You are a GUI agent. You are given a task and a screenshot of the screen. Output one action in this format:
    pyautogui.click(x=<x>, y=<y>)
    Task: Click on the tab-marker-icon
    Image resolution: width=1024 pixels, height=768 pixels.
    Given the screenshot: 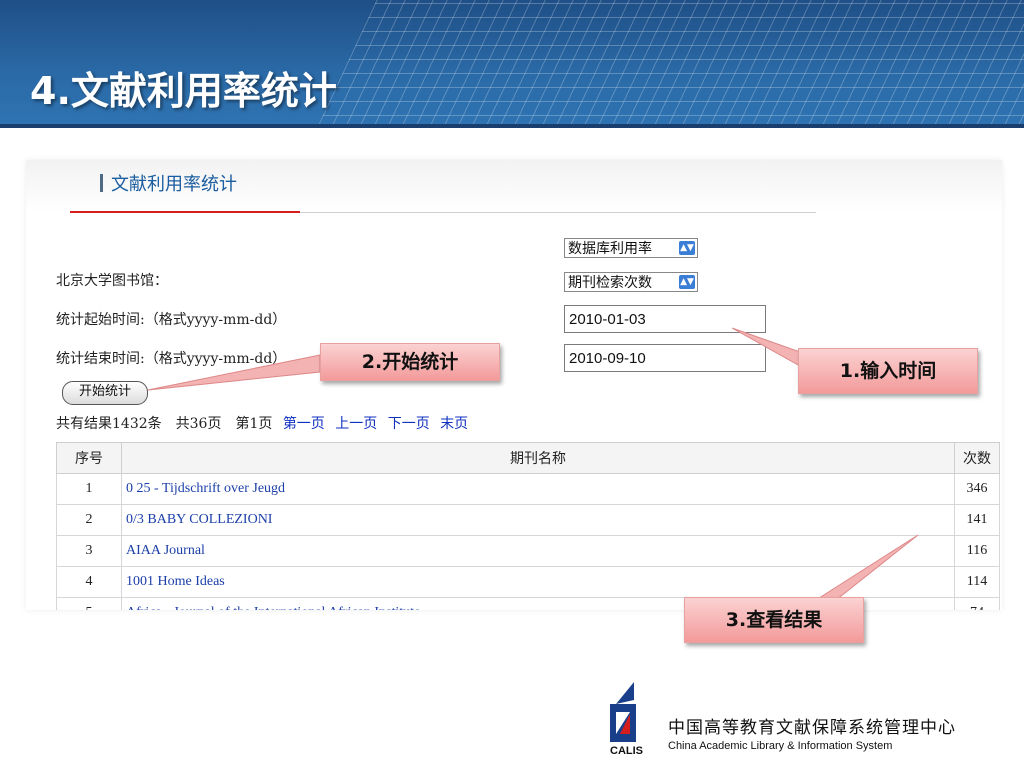 What is the action you would take?
    pyautogui.click(x=101, y=183)
    